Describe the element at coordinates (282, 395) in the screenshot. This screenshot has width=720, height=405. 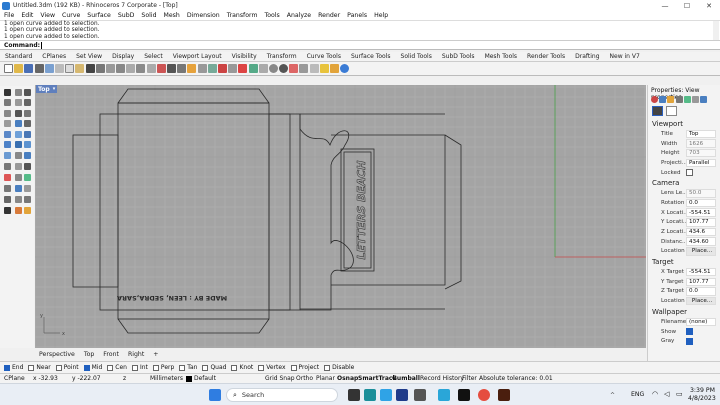
I see `taskbar-search-box: ⌕ Search` at that location.